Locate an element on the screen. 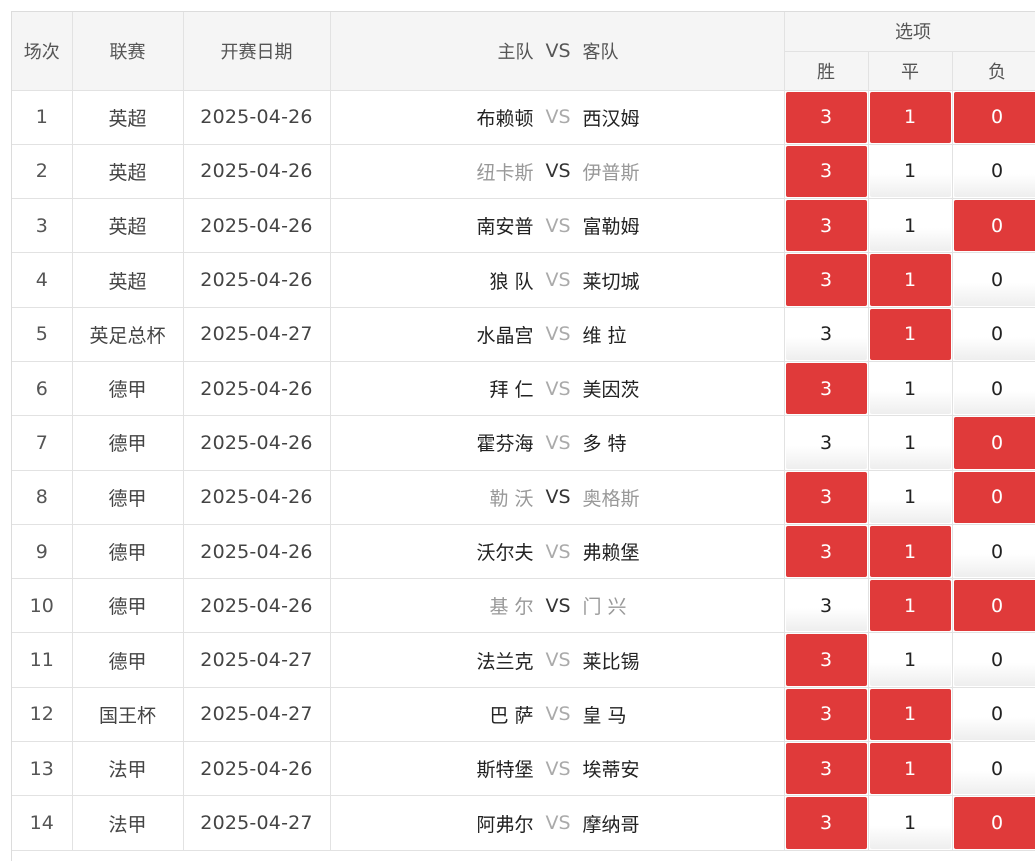 This screenshot has height=861, width=1035. table-row: 10 德甲 2025-04-26 基 尔 VS 门 兴310 is located at coordinates (523, 606).